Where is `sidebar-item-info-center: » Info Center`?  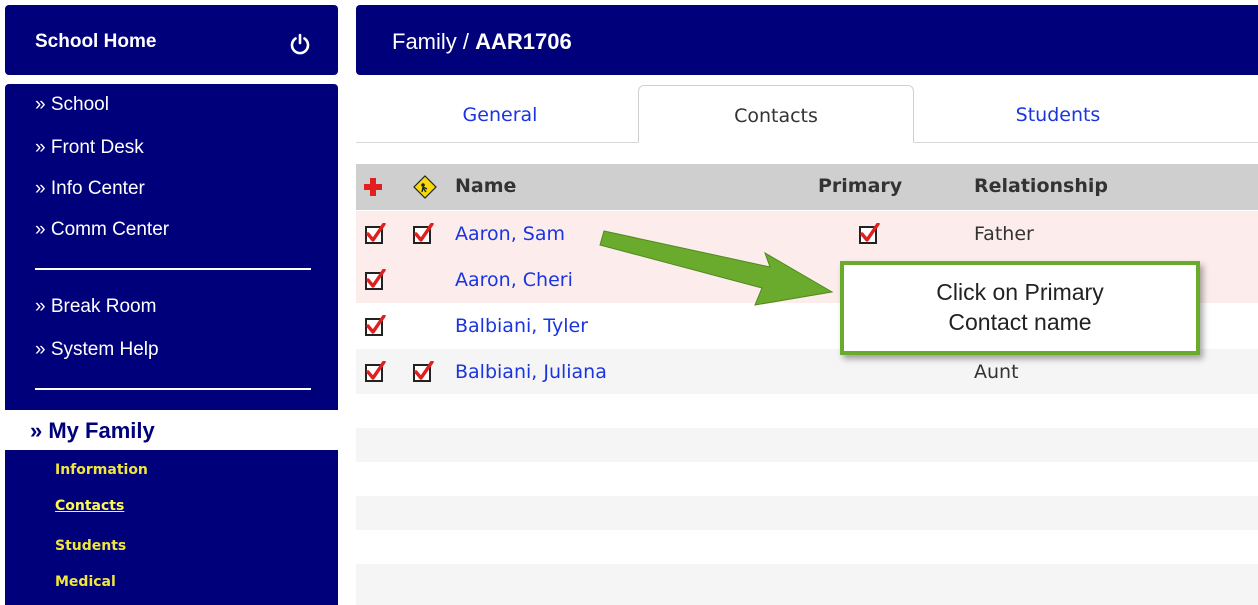
sidebar-item-info-center: » Info Center is located at coordinates (90, 189).